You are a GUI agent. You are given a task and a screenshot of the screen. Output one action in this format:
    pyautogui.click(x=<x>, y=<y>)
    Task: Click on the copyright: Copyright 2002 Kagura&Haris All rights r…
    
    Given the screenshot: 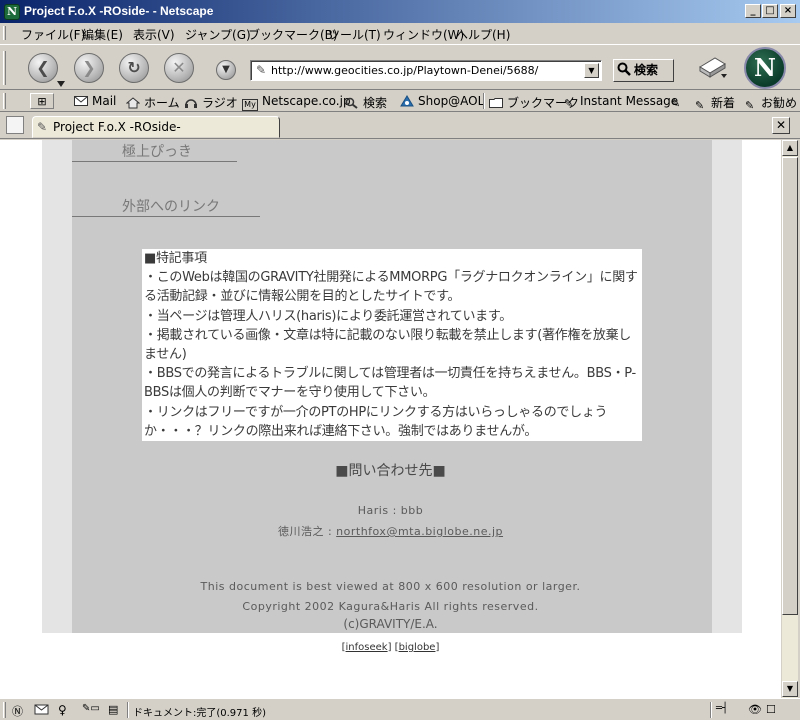 What is the action you would take?
    pyautogui.click(x=390, y=606)
    